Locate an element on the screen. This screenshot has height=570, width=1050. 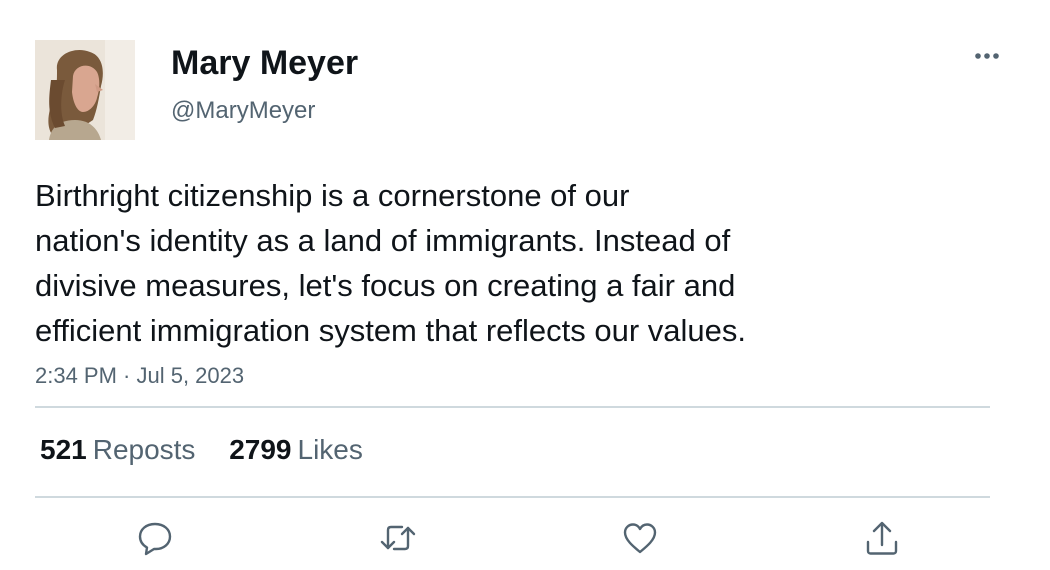
like-button is located at coordinates (640, 538).